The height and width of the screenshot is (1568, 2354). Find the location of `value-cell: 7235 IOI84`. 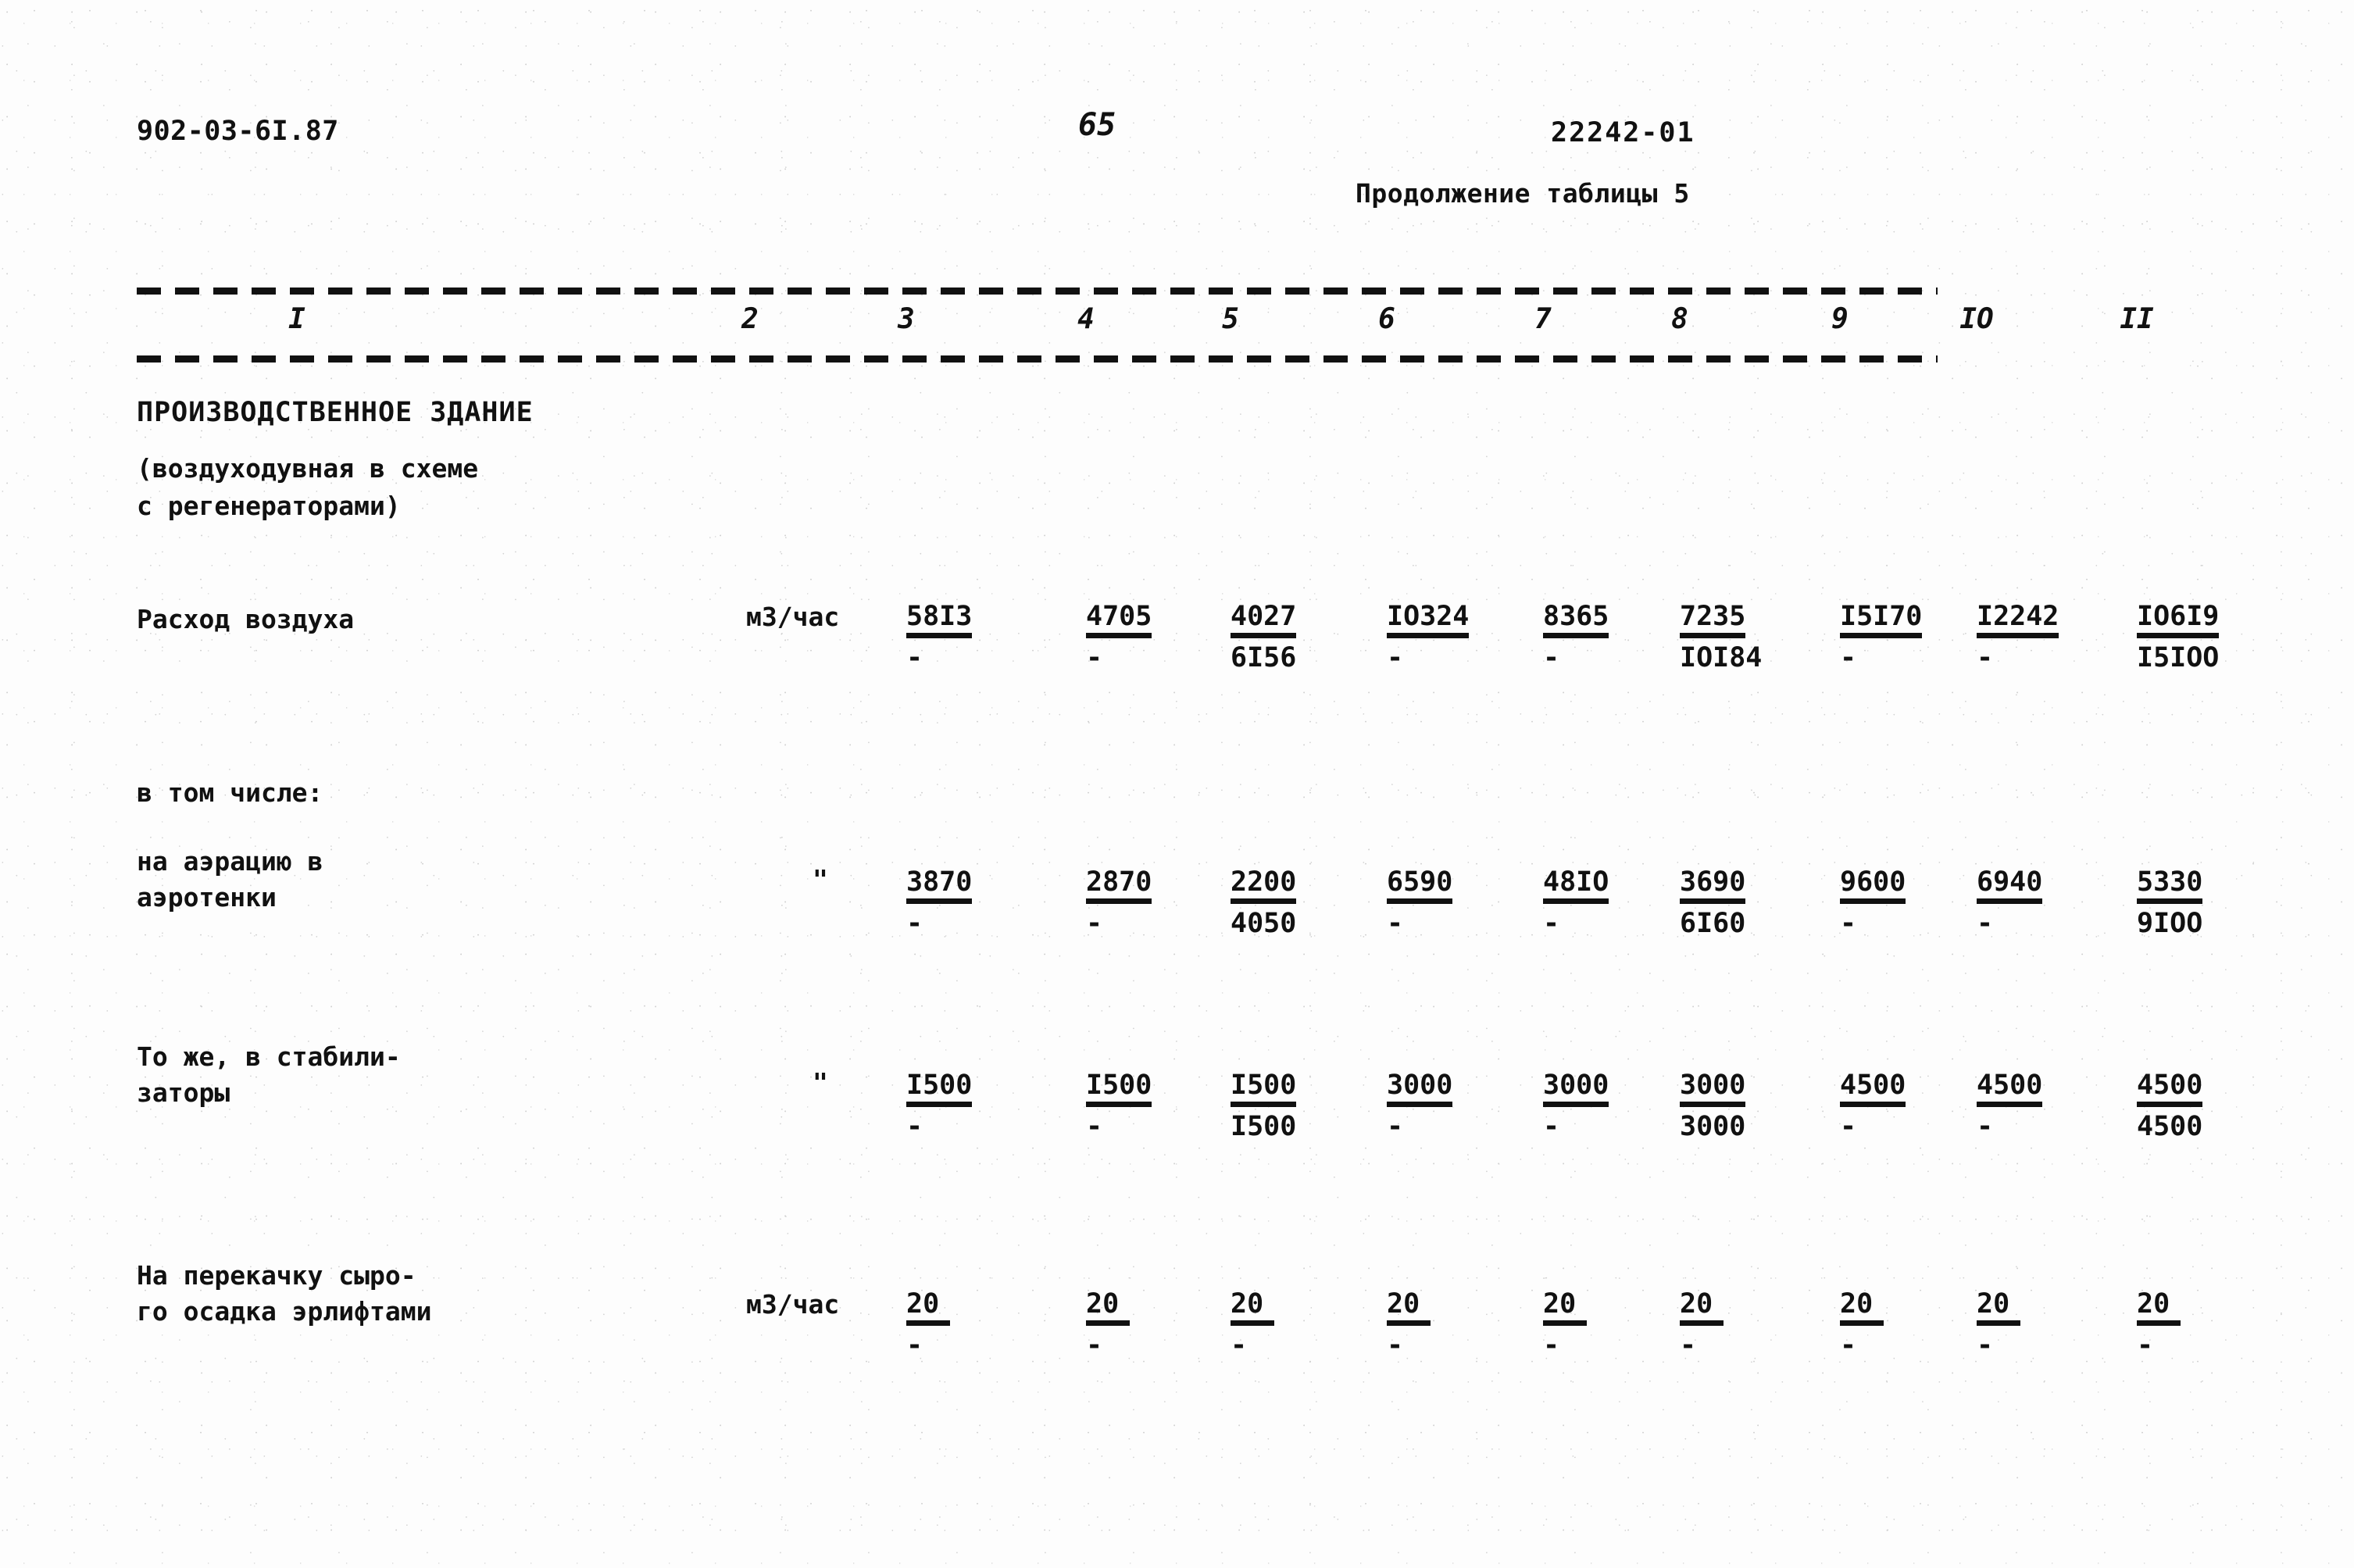

value-cell: 7235 IOI84 is located at coordinates (1738, 637).